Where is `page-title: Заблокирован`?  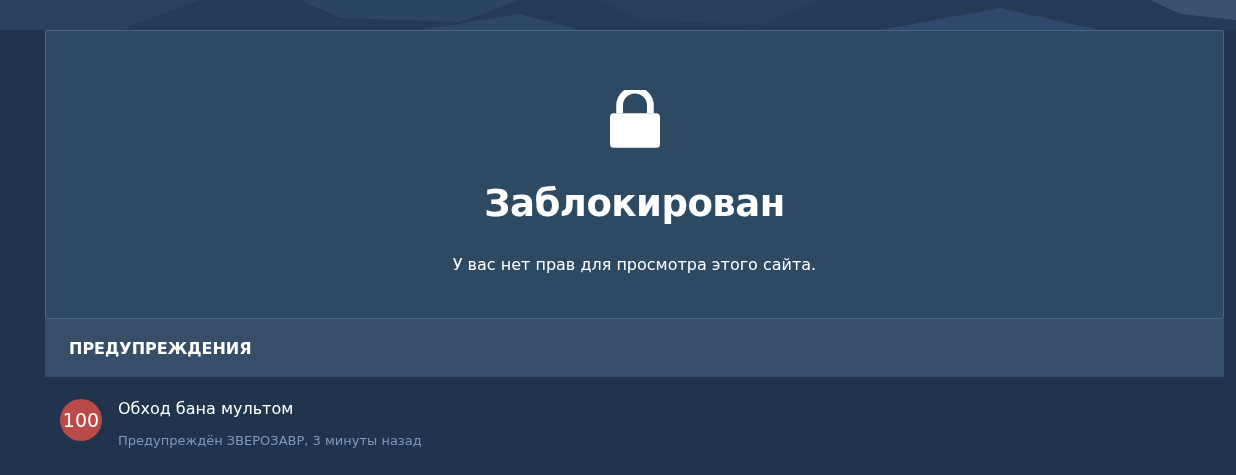 page-title: Заблокирован is located at coordinates (634, 203).